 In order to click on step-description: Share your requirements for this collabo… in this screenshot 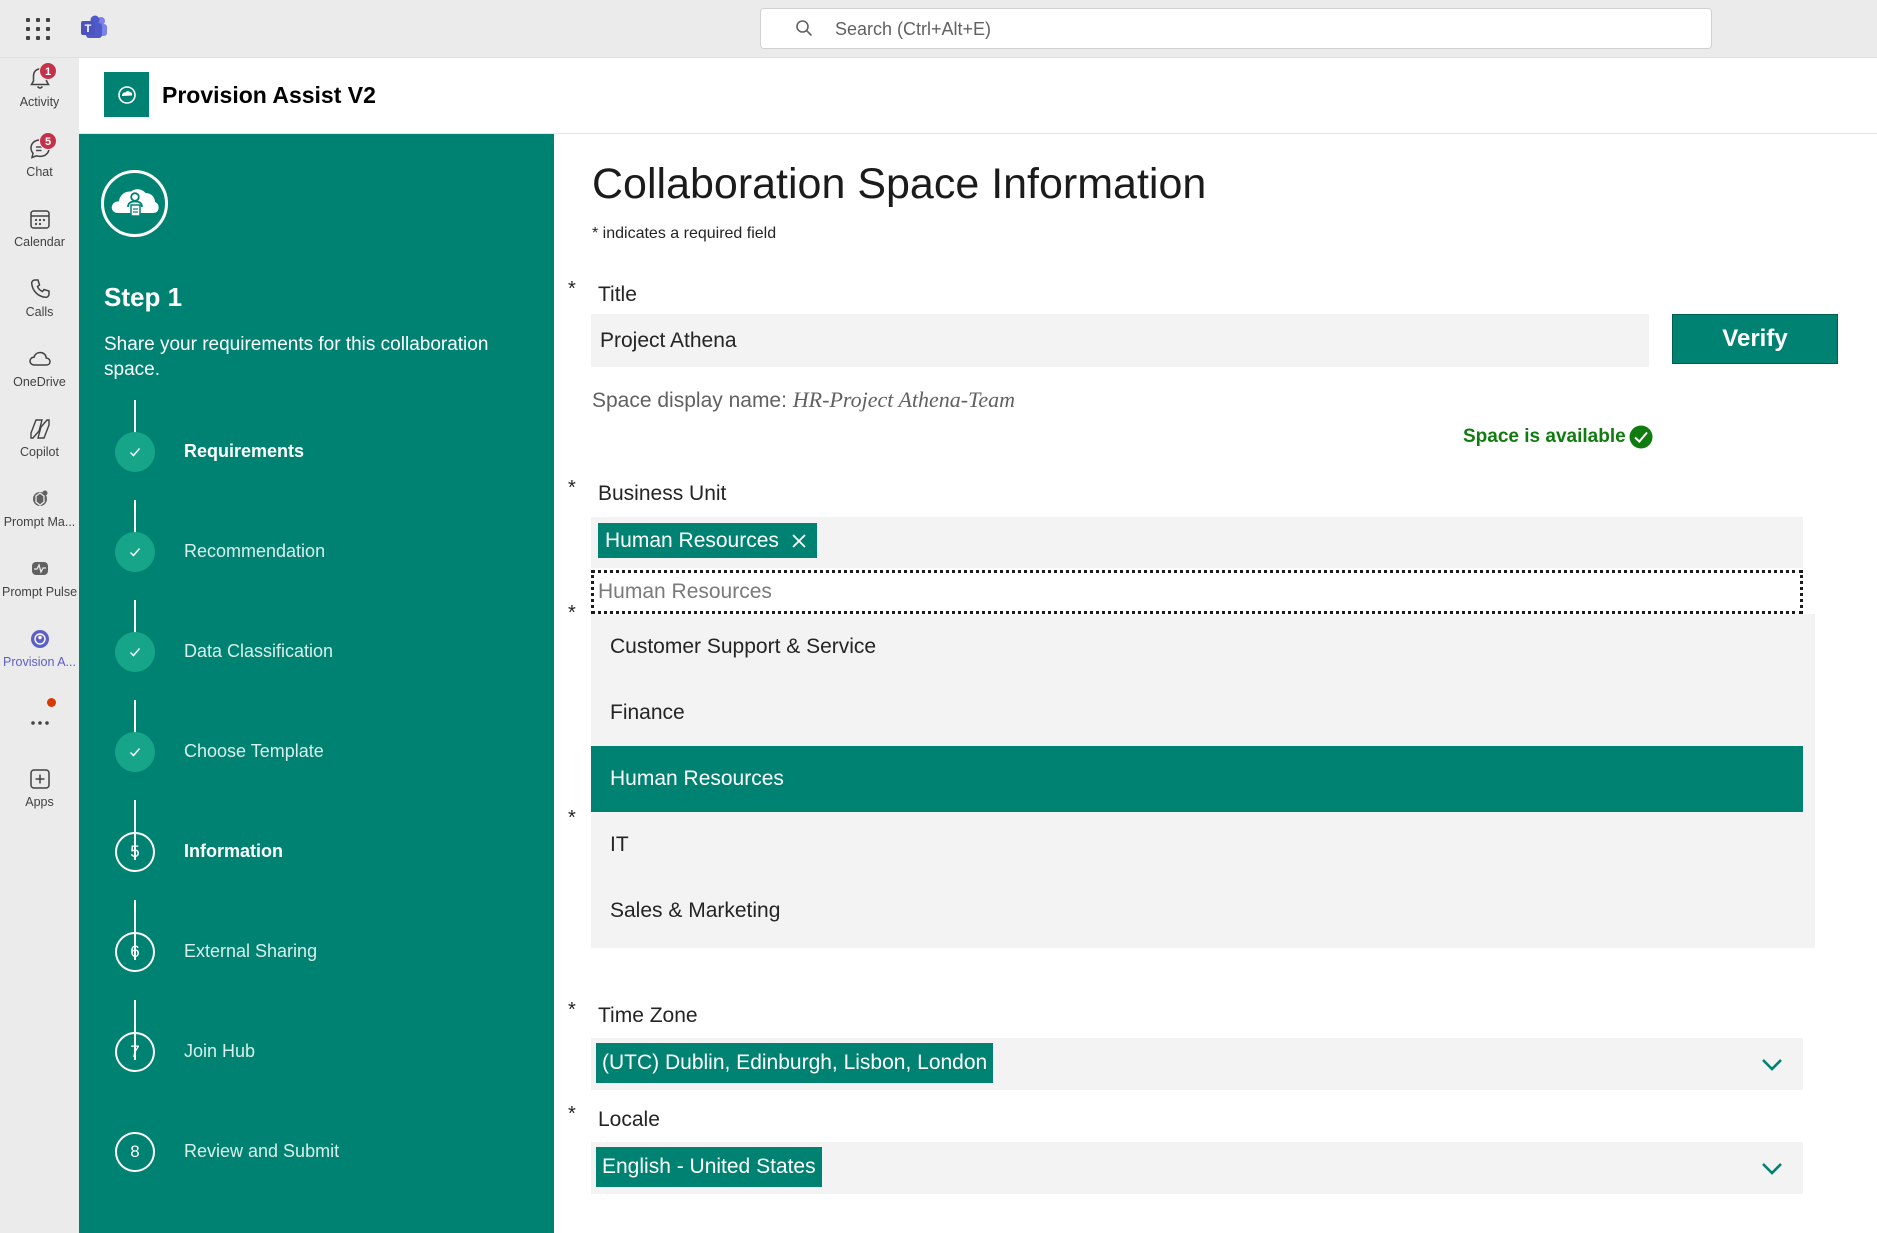, I will do `click(296, 357)`.